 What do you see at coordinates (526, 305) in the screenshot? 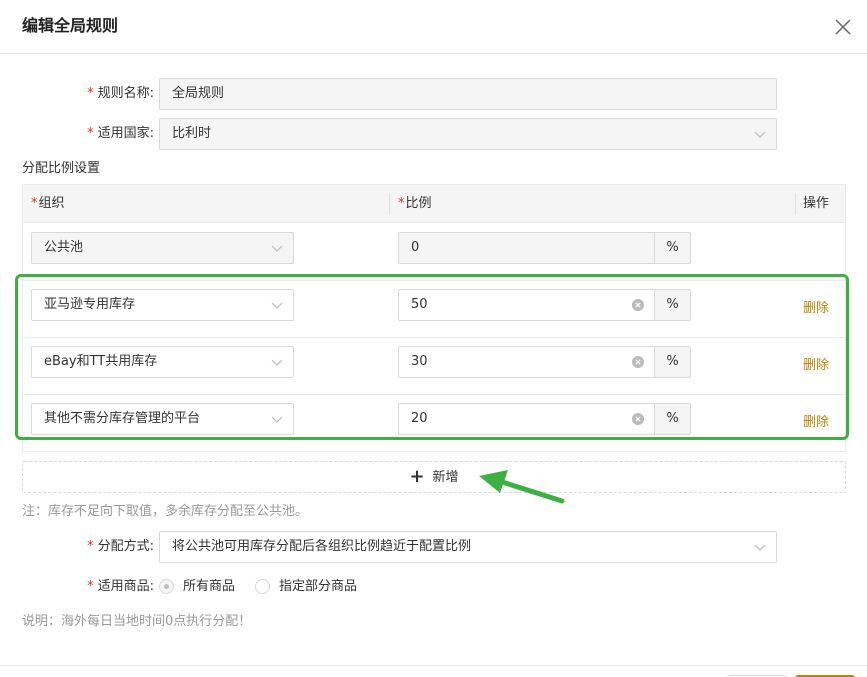
I see `ratio-input-row2: 50` at bounding box center [526, 305].